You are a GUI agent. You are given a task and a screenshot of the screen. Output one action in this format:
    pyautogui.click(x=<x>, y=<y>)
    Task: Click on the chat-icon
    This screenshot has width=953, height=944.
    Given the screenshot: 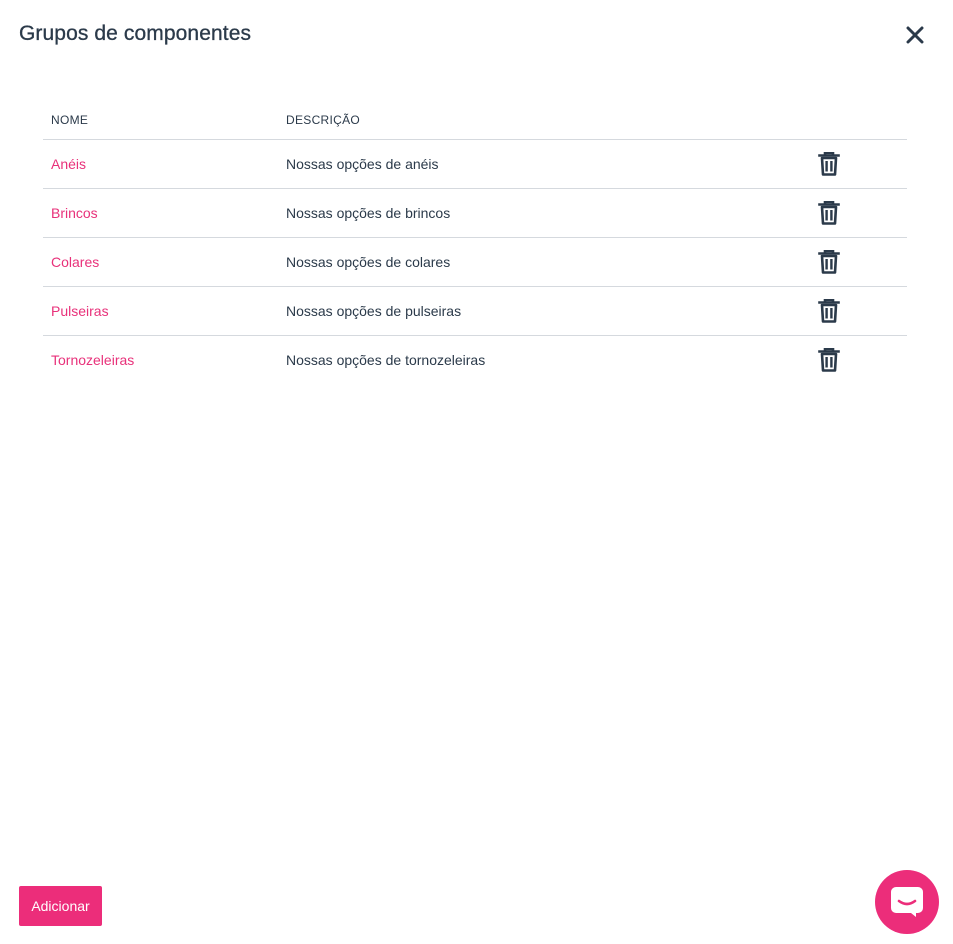 What is the action you would take?
    pyautogui.click(x=907, y=902)
    